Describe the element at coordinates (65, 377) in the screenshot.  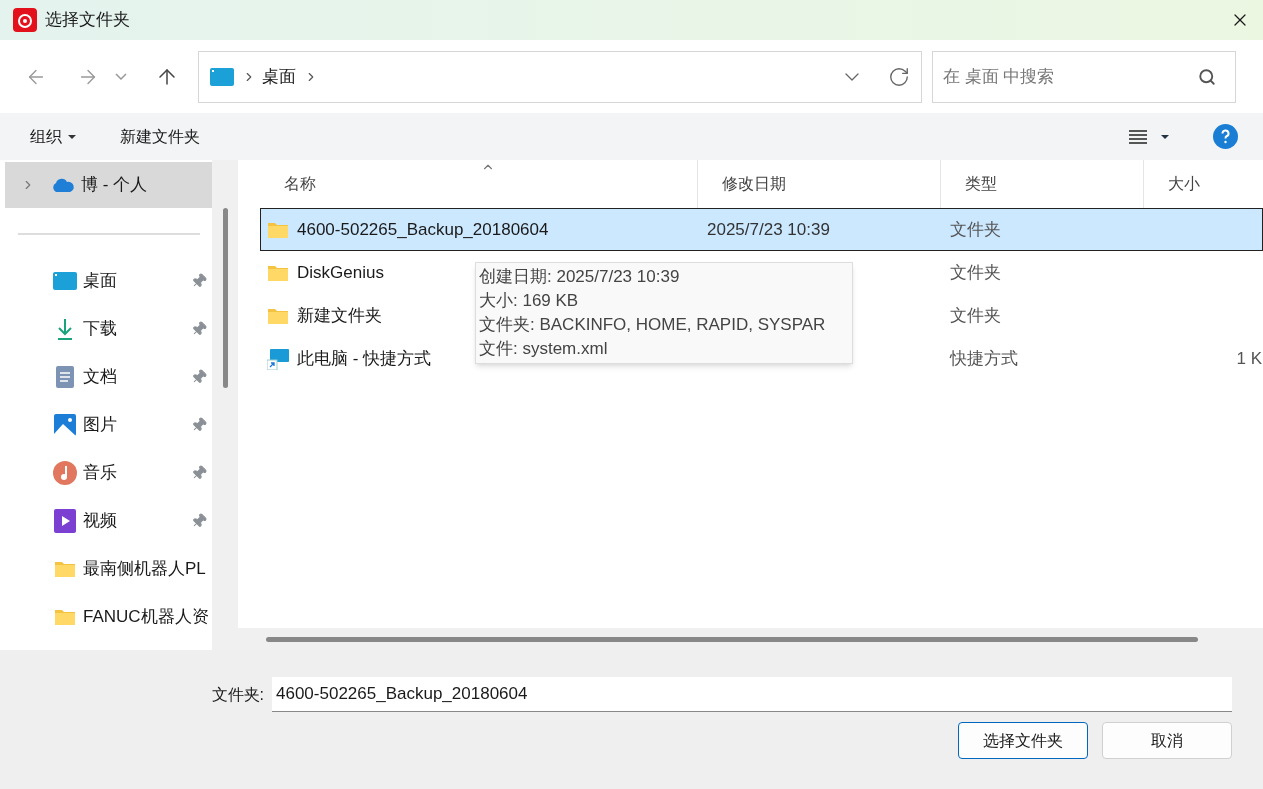
I see `document-icon` at that location.